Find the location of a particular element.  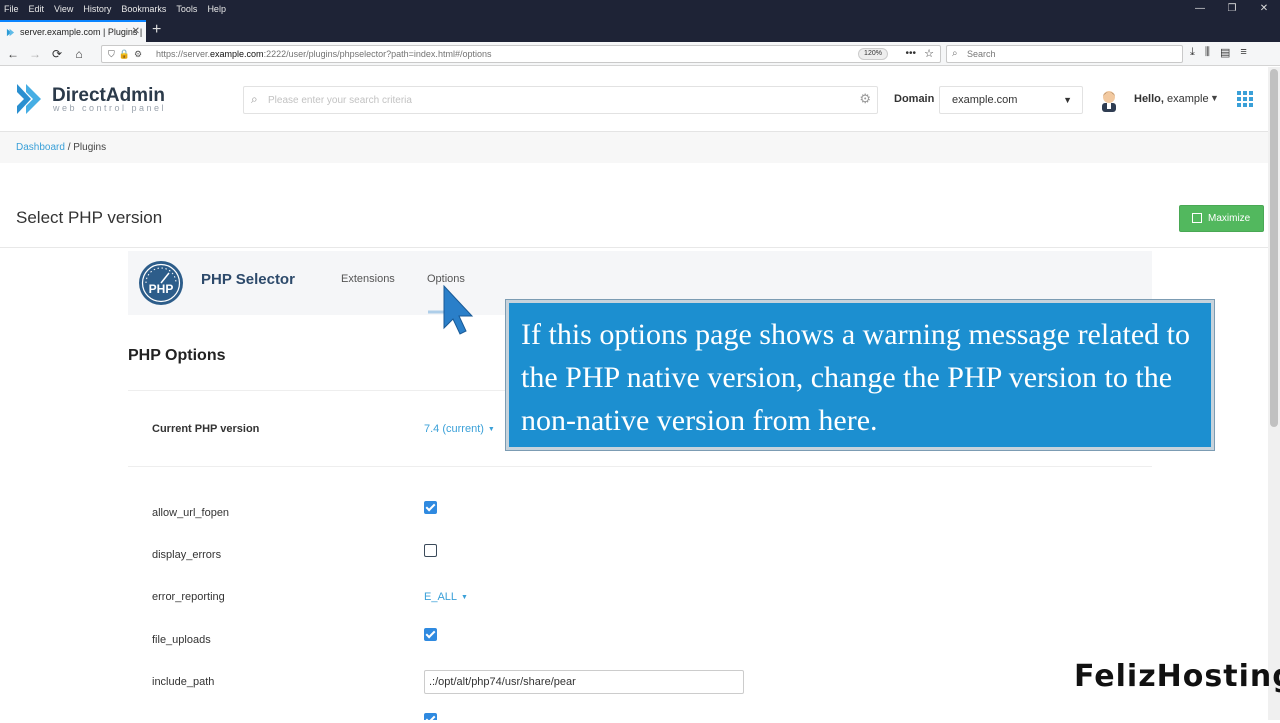

tab-title: server.example.com | Plugins | is located at coordinates (81, 32).